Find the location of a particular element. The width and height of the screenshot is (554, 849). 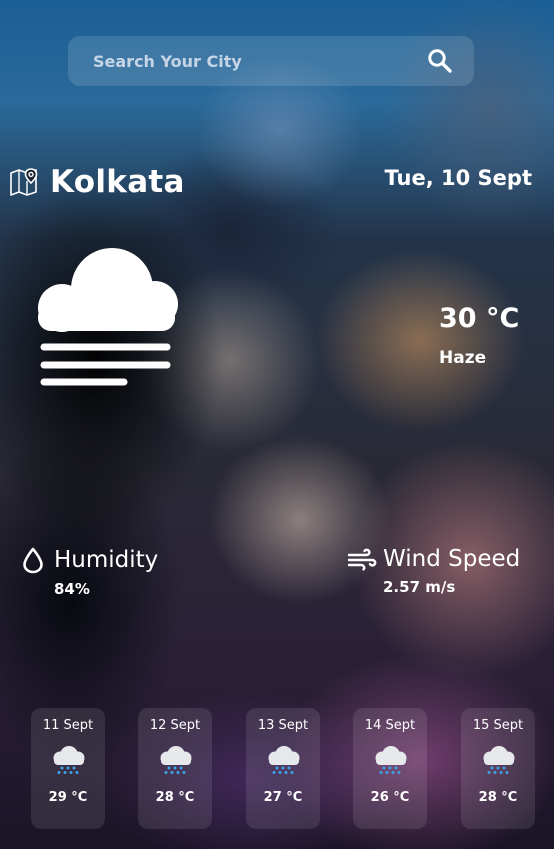

forecast-temperature: 27 °C is located at coordinates (283, 797).